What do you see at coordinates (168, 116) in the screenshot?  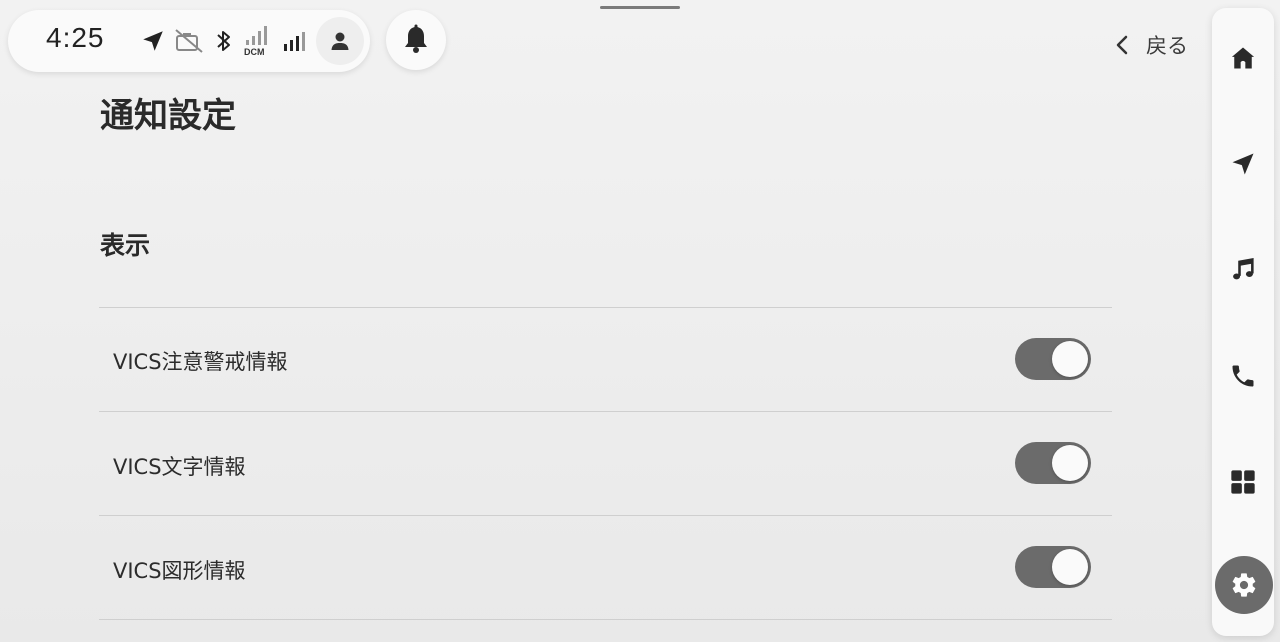 I see `page-title: 通知設定` at bounding box center [168, 116].